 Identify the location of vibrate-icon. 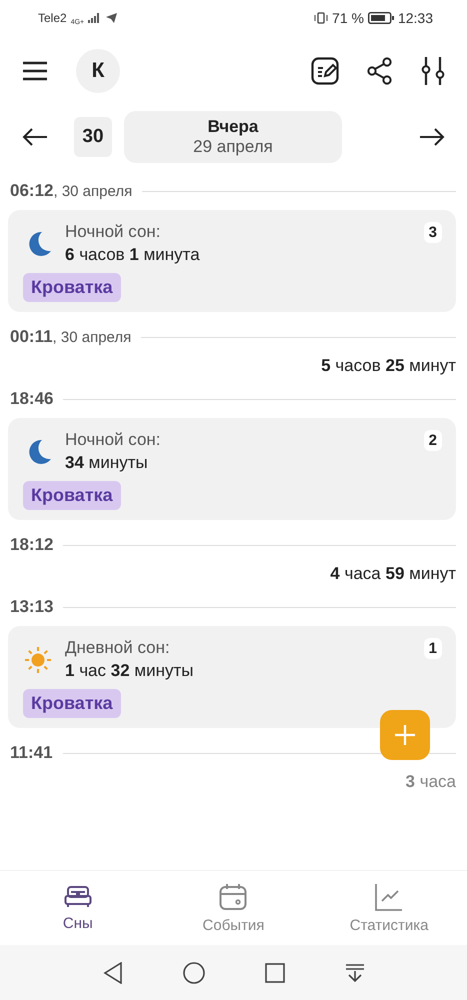
(321, 18).